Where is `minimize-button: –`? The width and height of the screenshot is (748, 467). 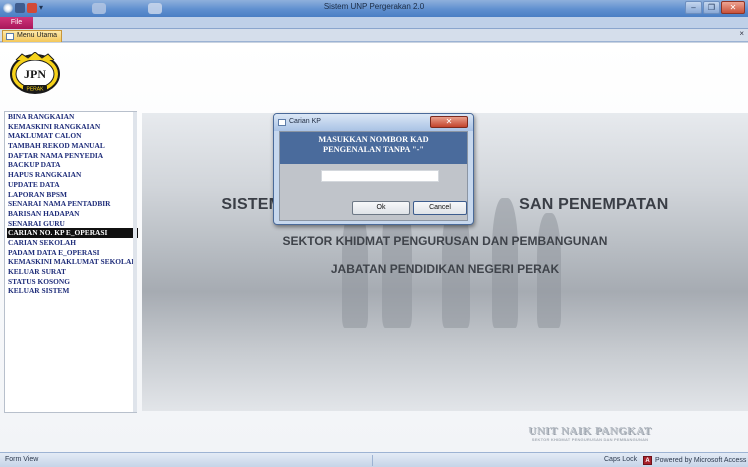 minimize-button: – is located at coordinates (693, 7).